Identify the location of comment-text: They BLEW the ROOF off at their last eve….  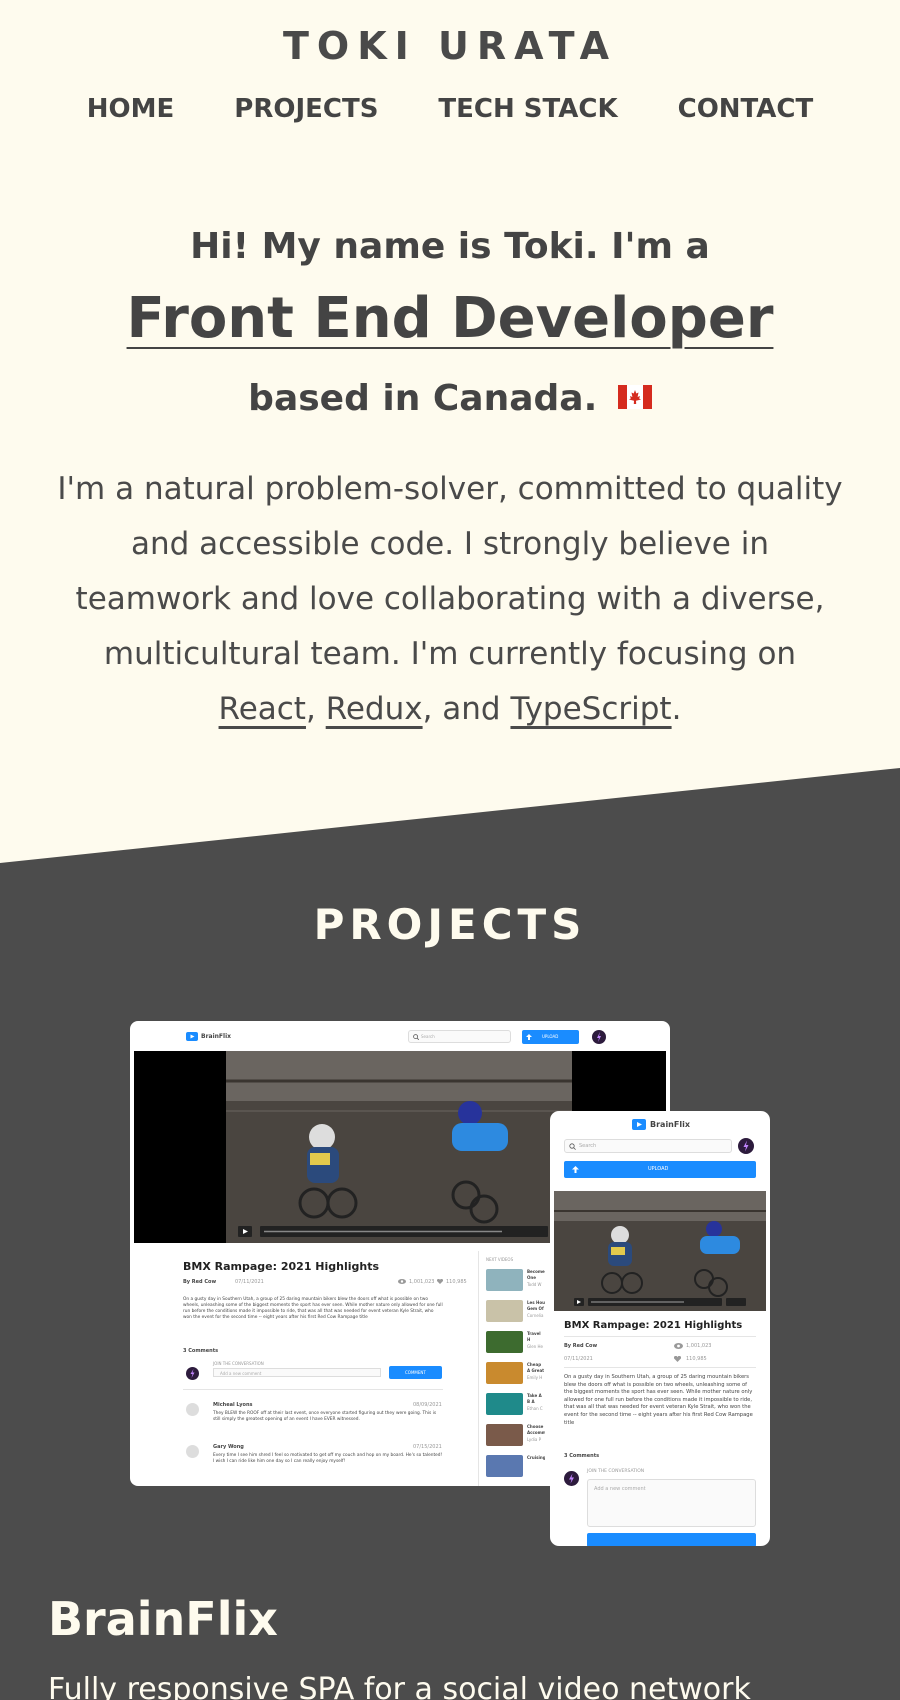
(325, 1416).